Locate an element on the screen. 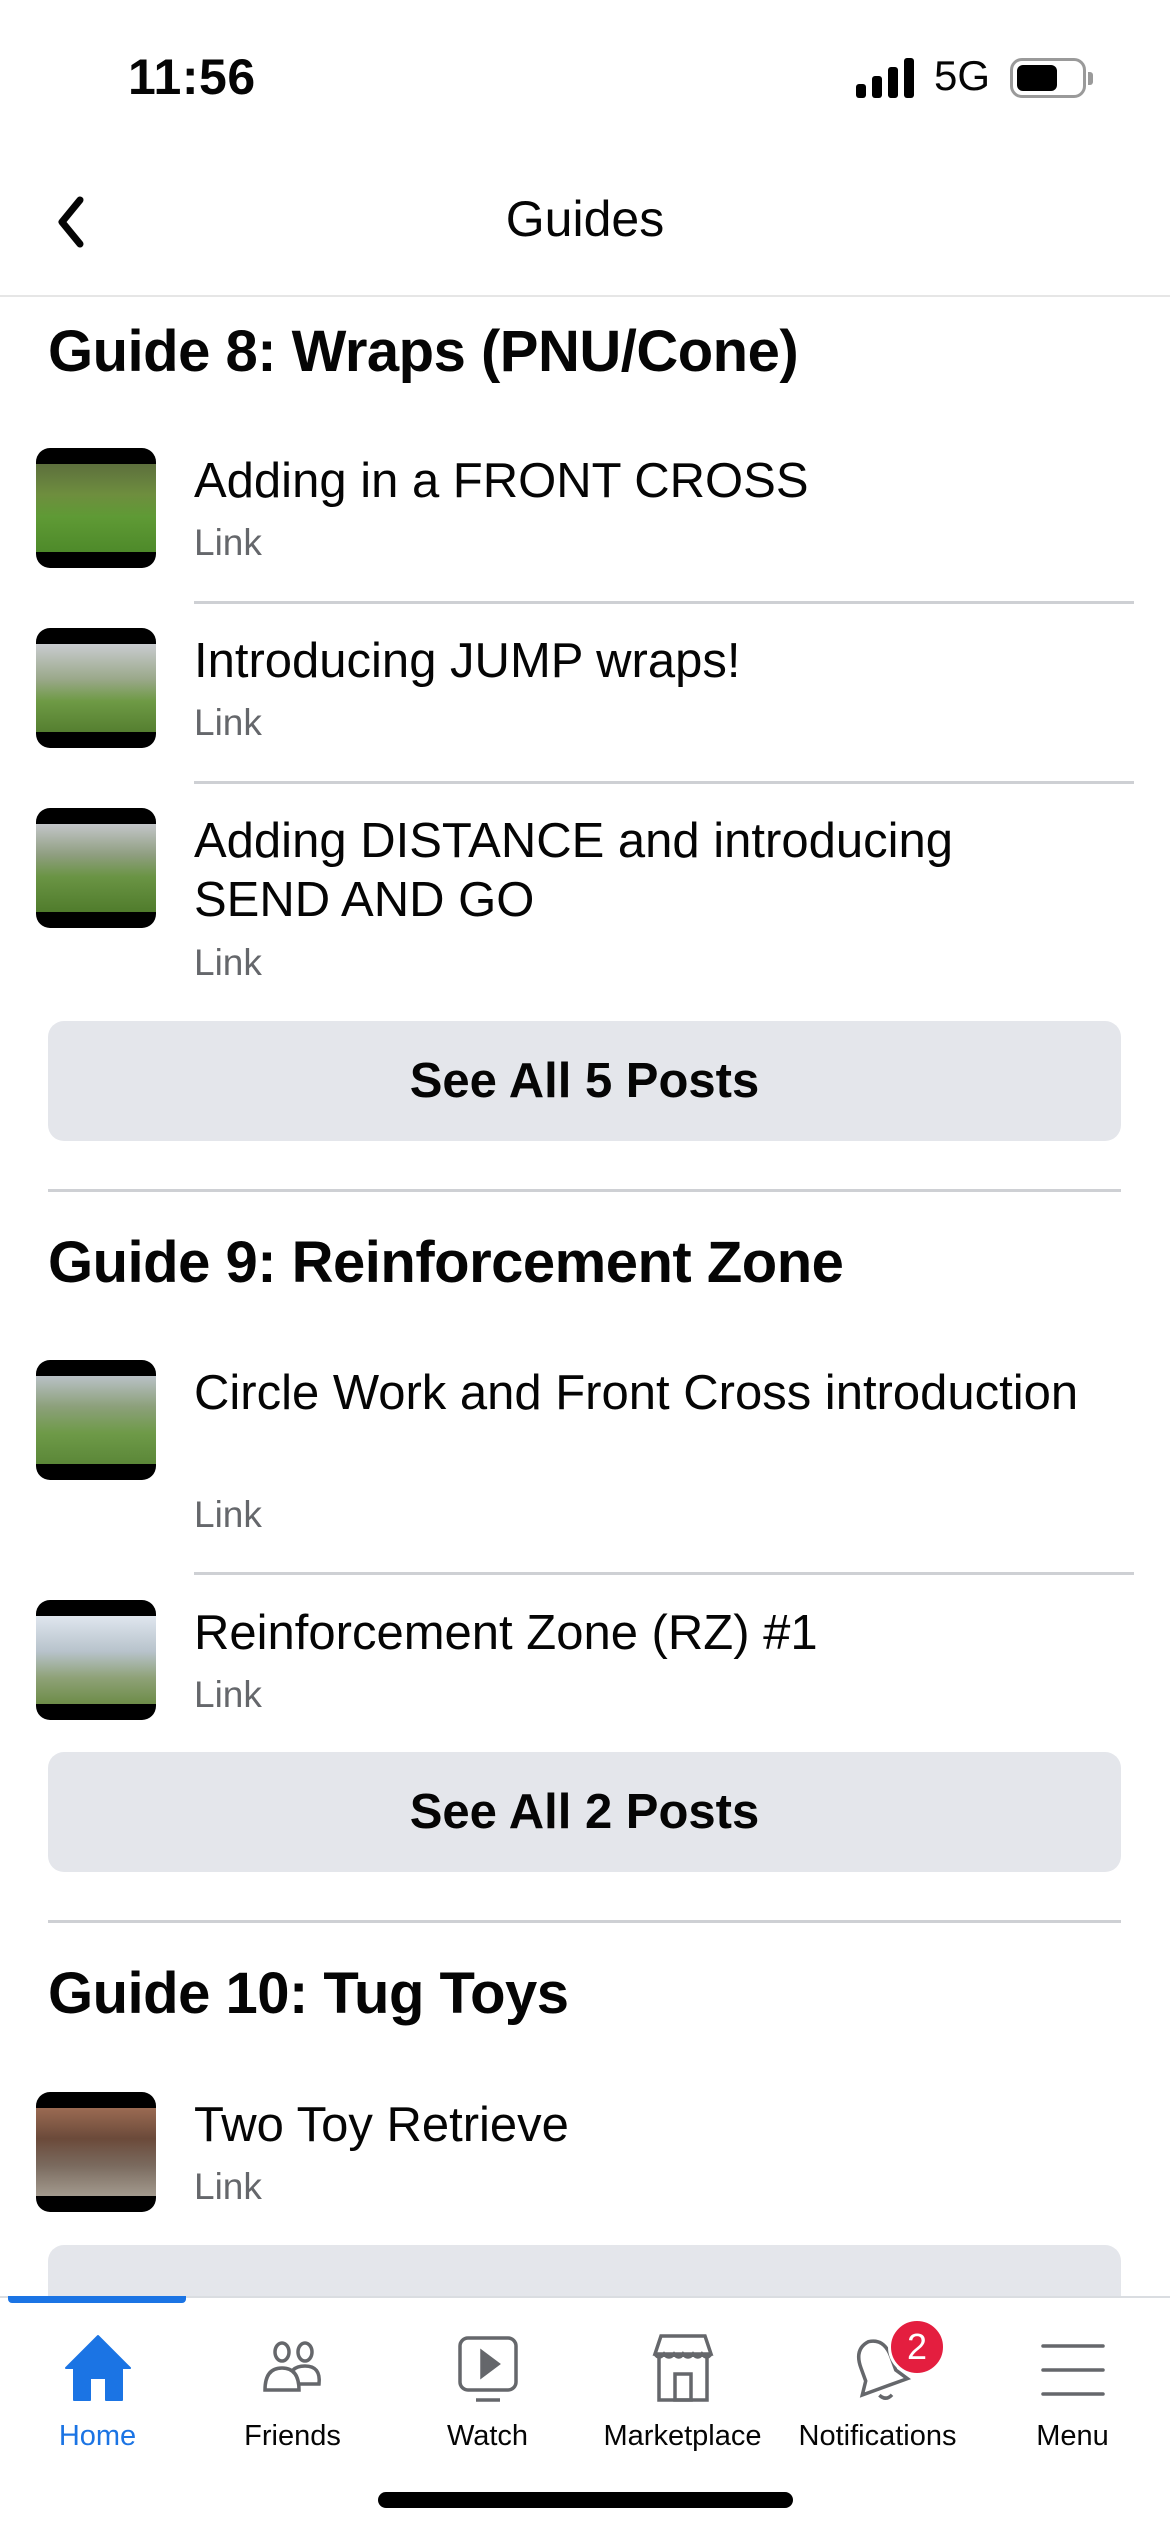  friends-icon is located at coordinates (291, 2366).